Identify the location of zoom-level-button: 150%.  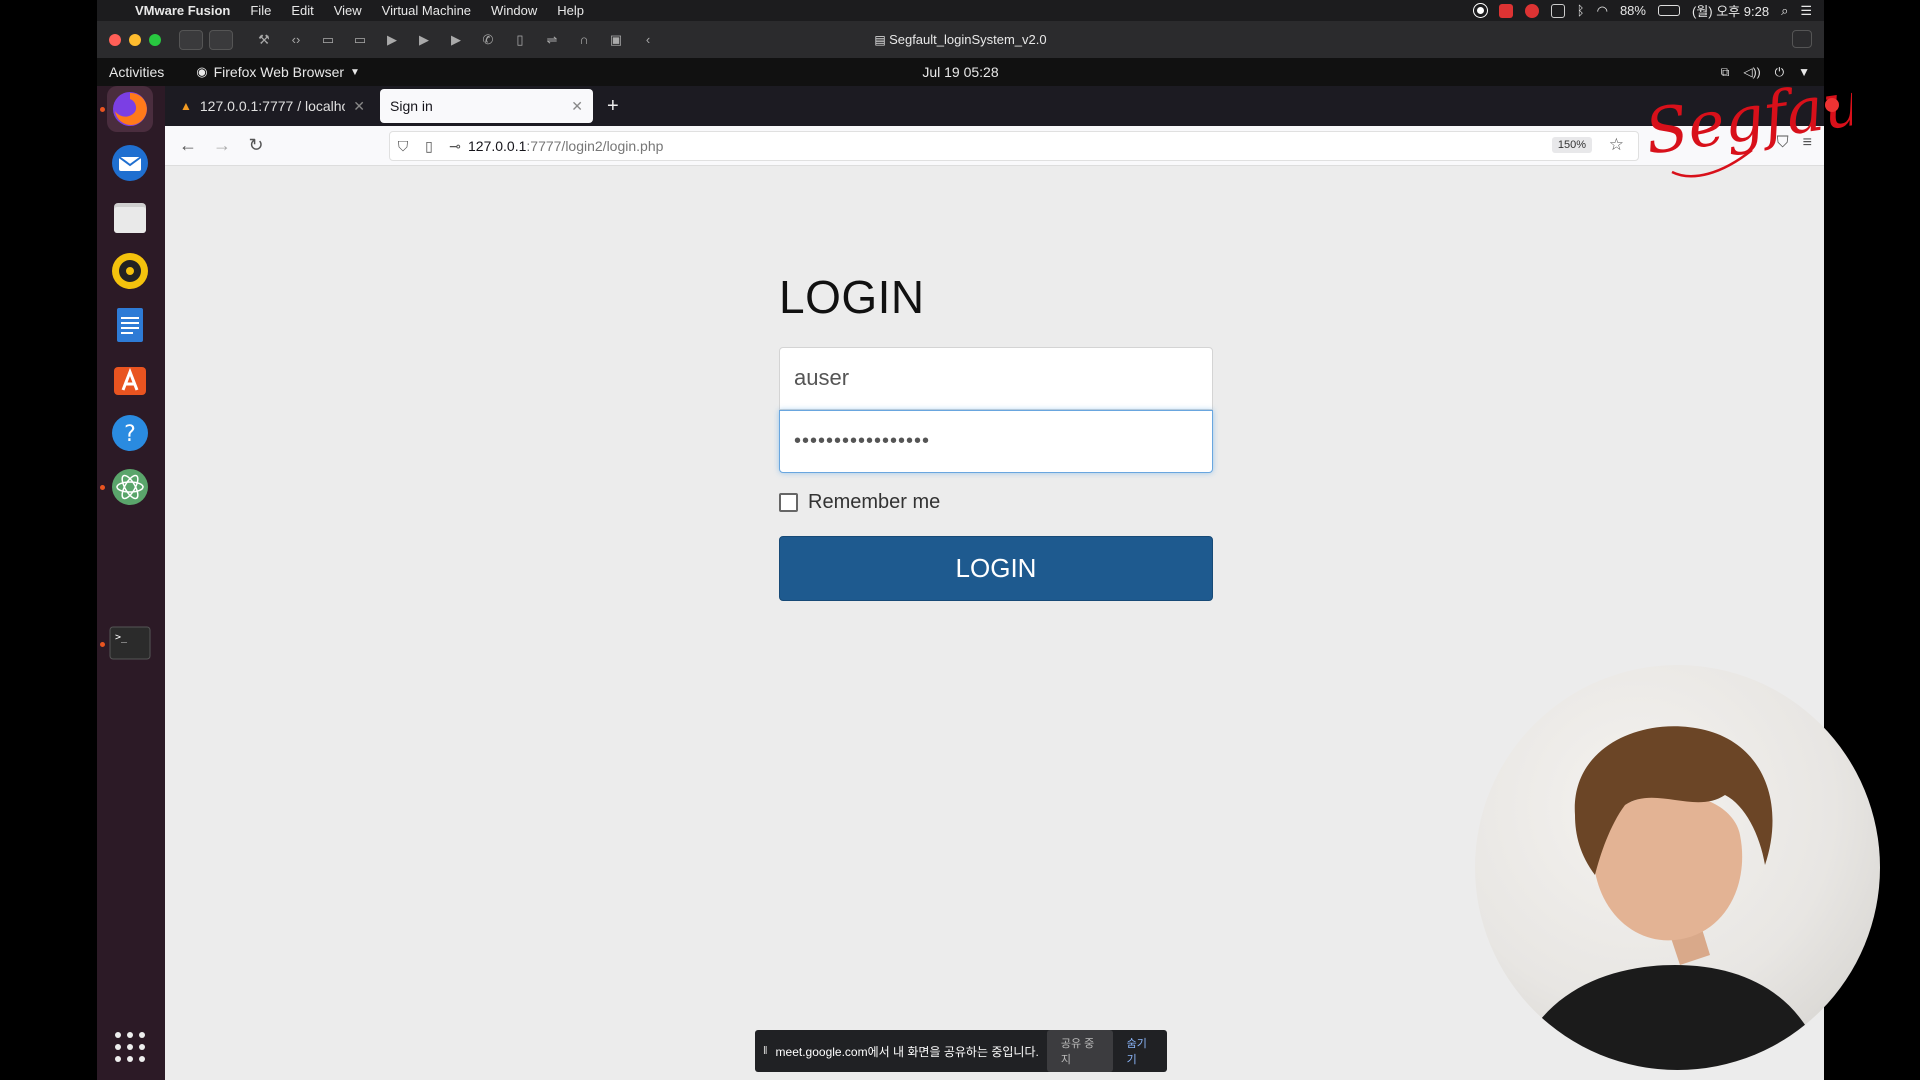
(1571, 145).